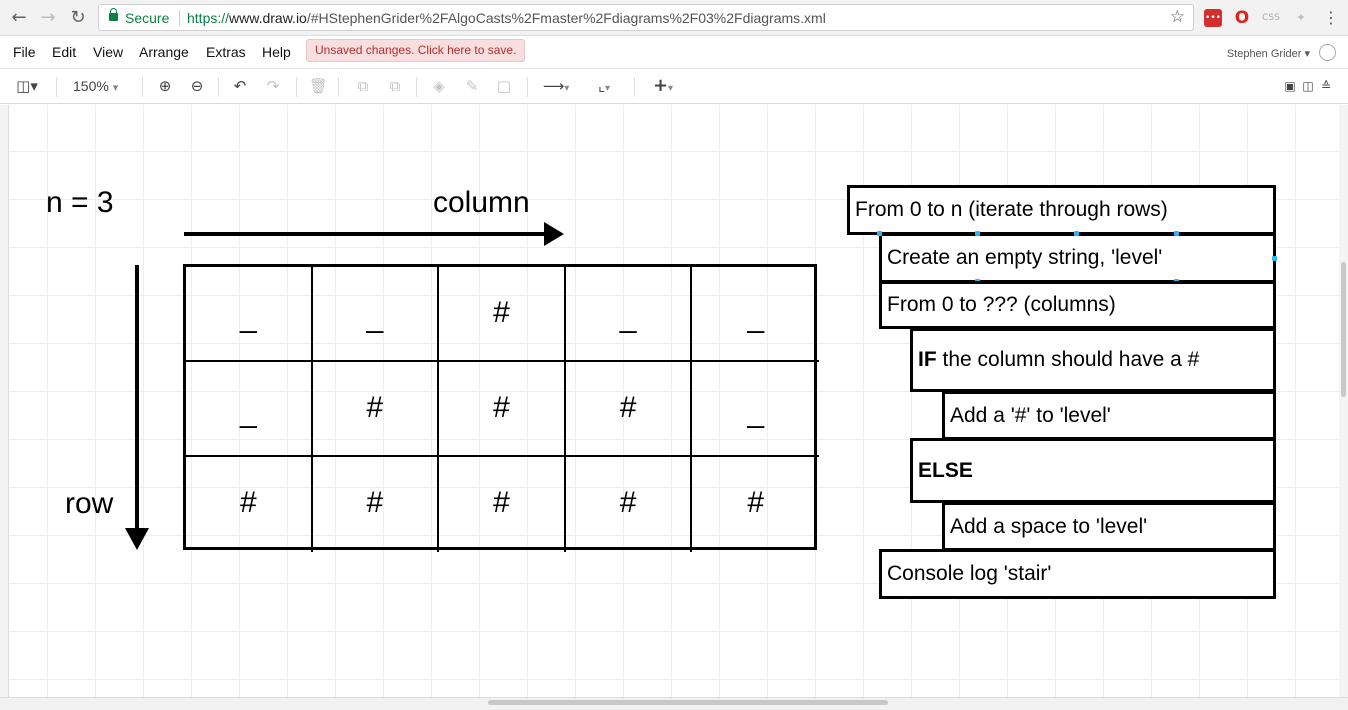 This screenshot has height=710, width=1348. I want to click on flow-step-console-log: Console log 'stair', so click(1077, 574).